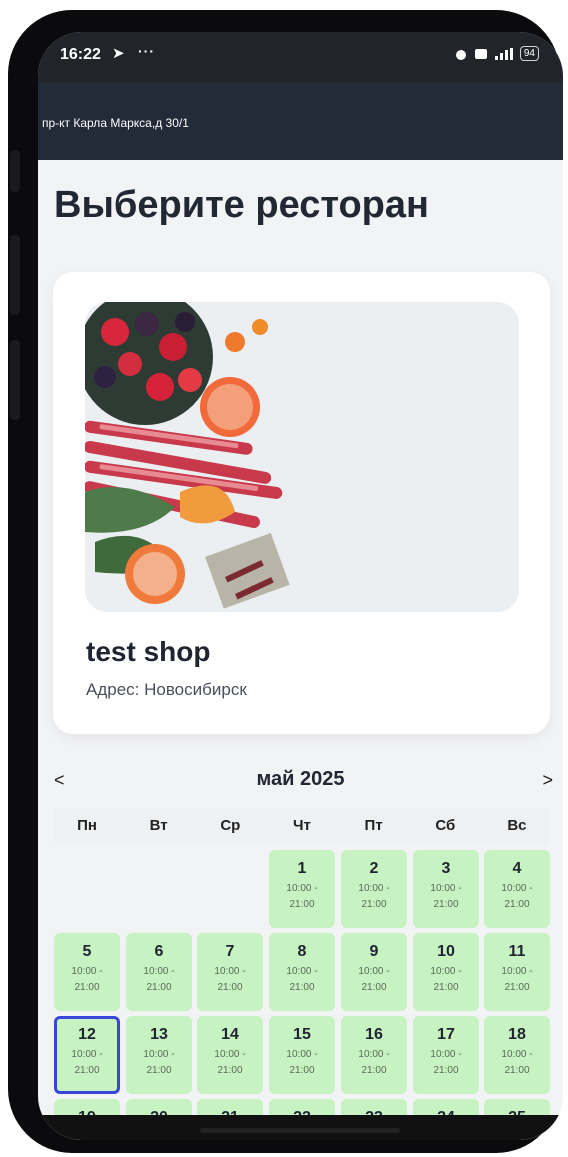 The width and height of the screenshot is (568, 1157). What do you see at coordinates (230, 825) in the screenshot?
I see `weekday-label: Ср` at bounding box center [230, 825].